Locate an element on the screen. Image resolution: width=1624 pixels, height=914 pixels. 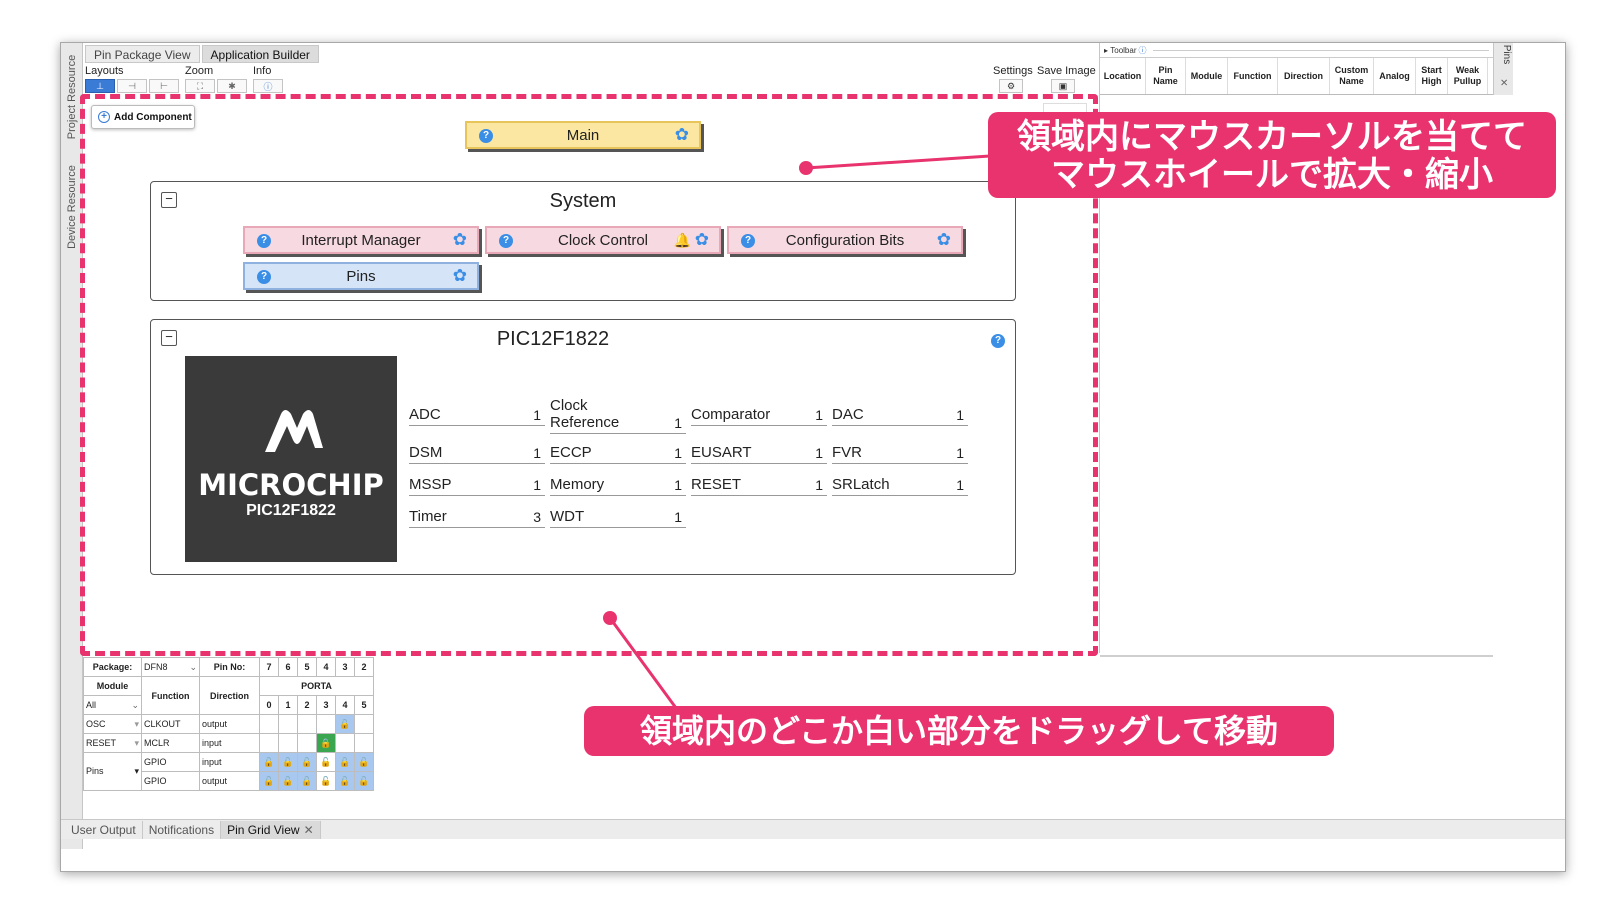
zoom-leader-dot is located at coordinates (806, 168).